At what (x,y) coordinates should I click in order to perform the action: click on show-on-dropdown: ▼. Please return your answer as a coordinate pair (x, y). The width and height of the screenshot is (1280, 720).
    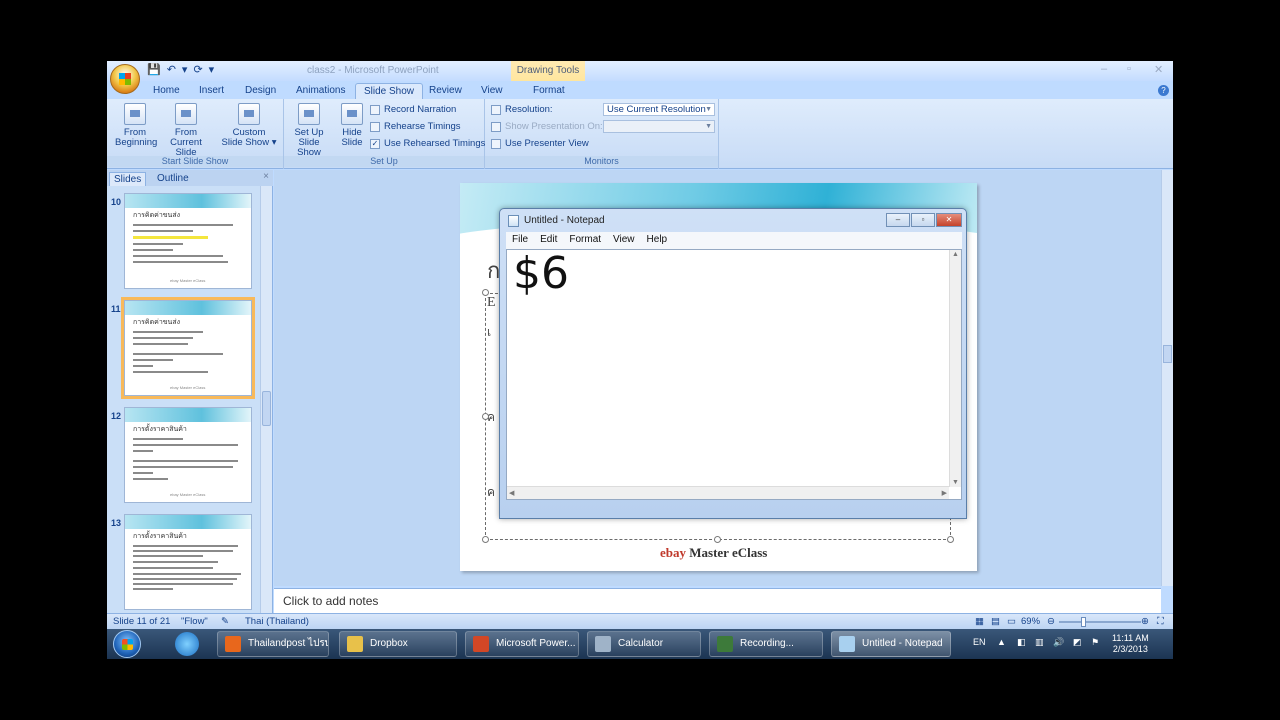
    Looking at the image, I should click on (659, 126).